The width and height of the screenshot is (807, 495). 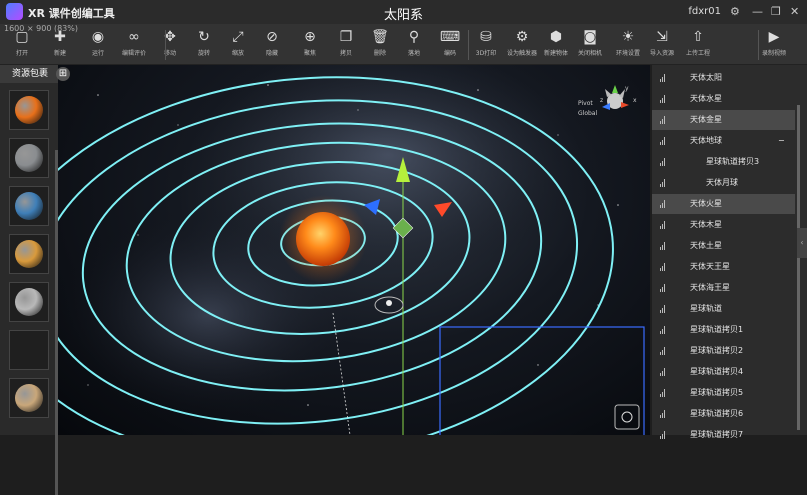 I want to click on hierarchy-item: 天体太阳, so click(x=723, y=78).